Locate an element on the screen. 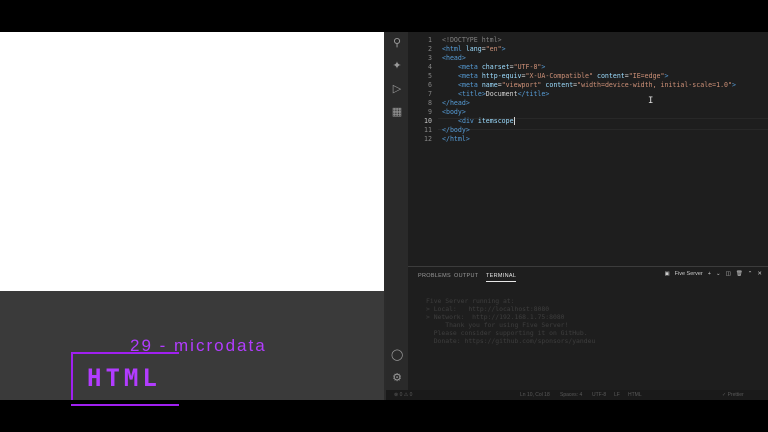  line-number: 11 is located at coordinates (428, 130).